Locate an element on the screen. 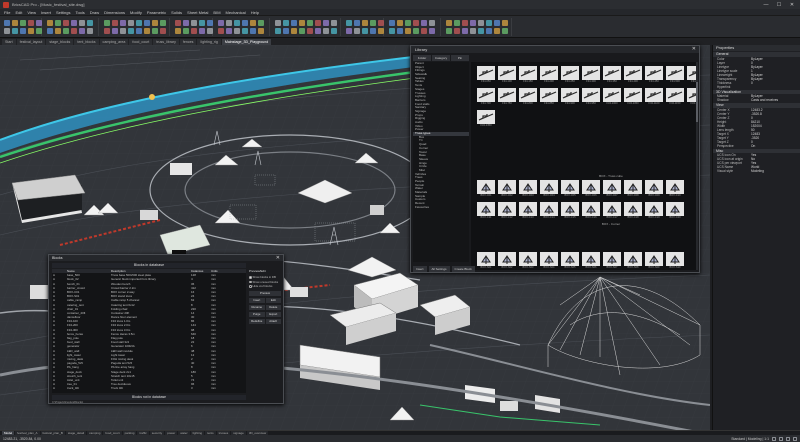 This screenshot has height=442, width=800. menu-draw: Draw is located at coordinates (94, 12).